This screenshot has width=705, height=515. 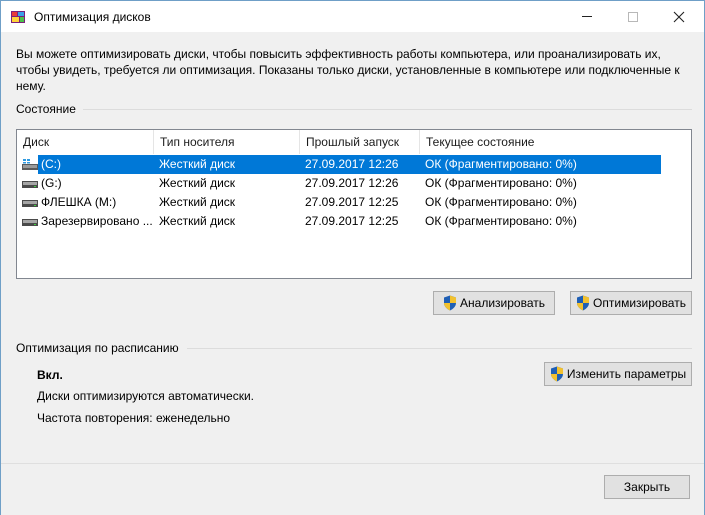 I want to click on schedule-frequency: Частота повторения: еженедельно, so click(x=134, y=418).